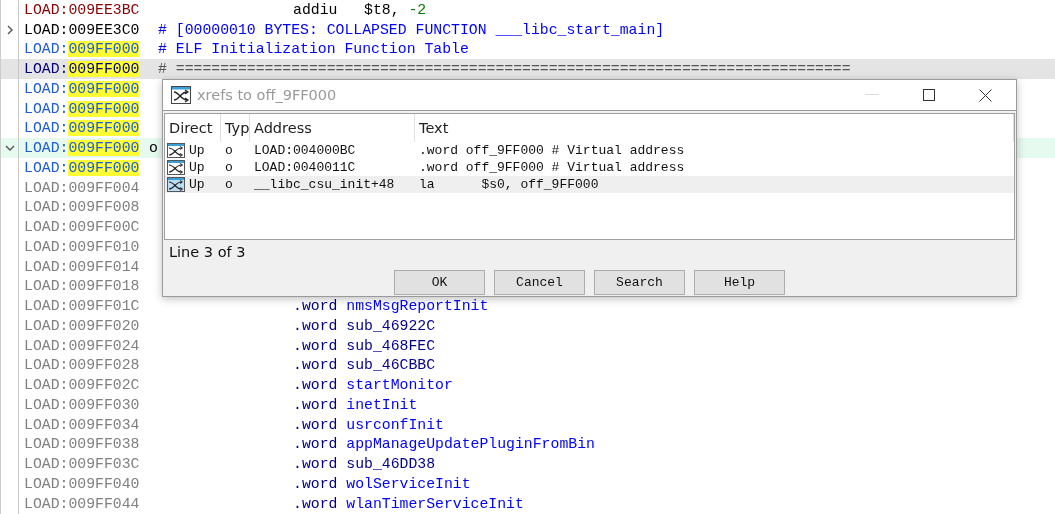 Image resolution: width=1055 pixels, height=514 pixels. Describe the element at coordinates (985, 95) in the screenshot. I see `close-icon` at that location.